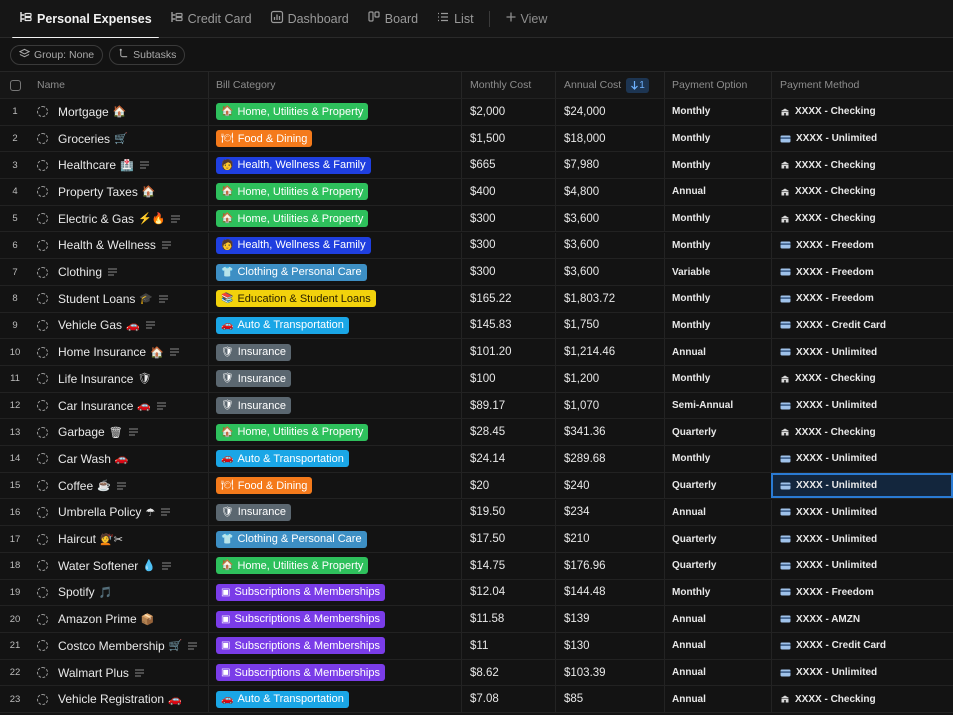  Describe the element at coordinates (119, 432) in the screenshot. I see `name-cell: Garbage 🗑` at that location.